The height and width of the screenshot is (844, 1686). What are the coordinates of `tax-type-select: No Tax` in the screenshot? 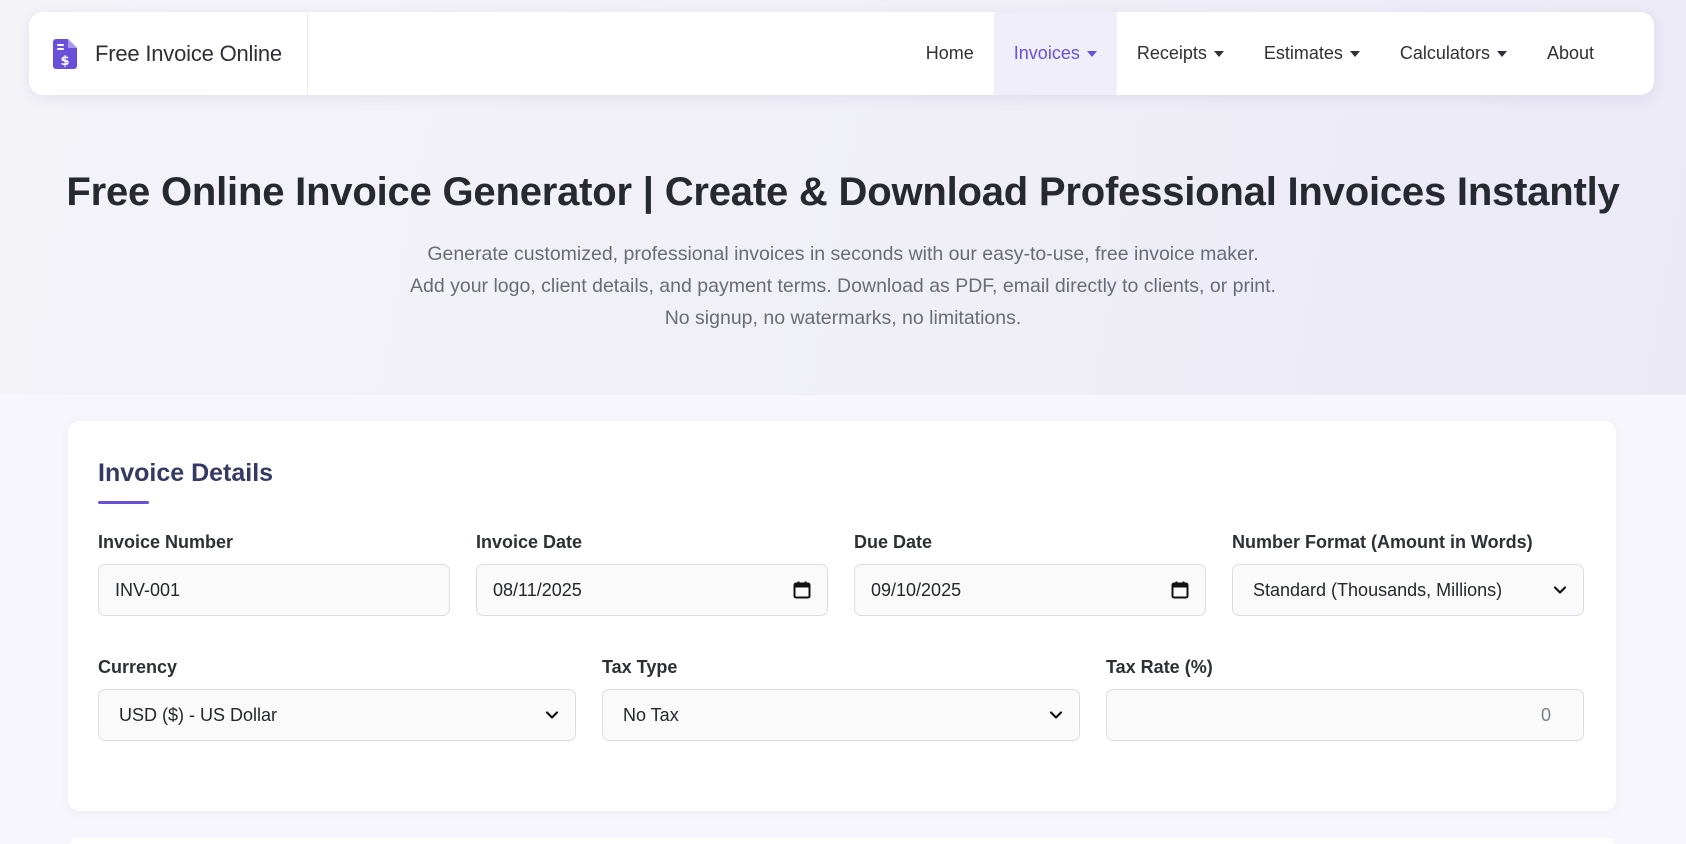 It's located at (841, 715).